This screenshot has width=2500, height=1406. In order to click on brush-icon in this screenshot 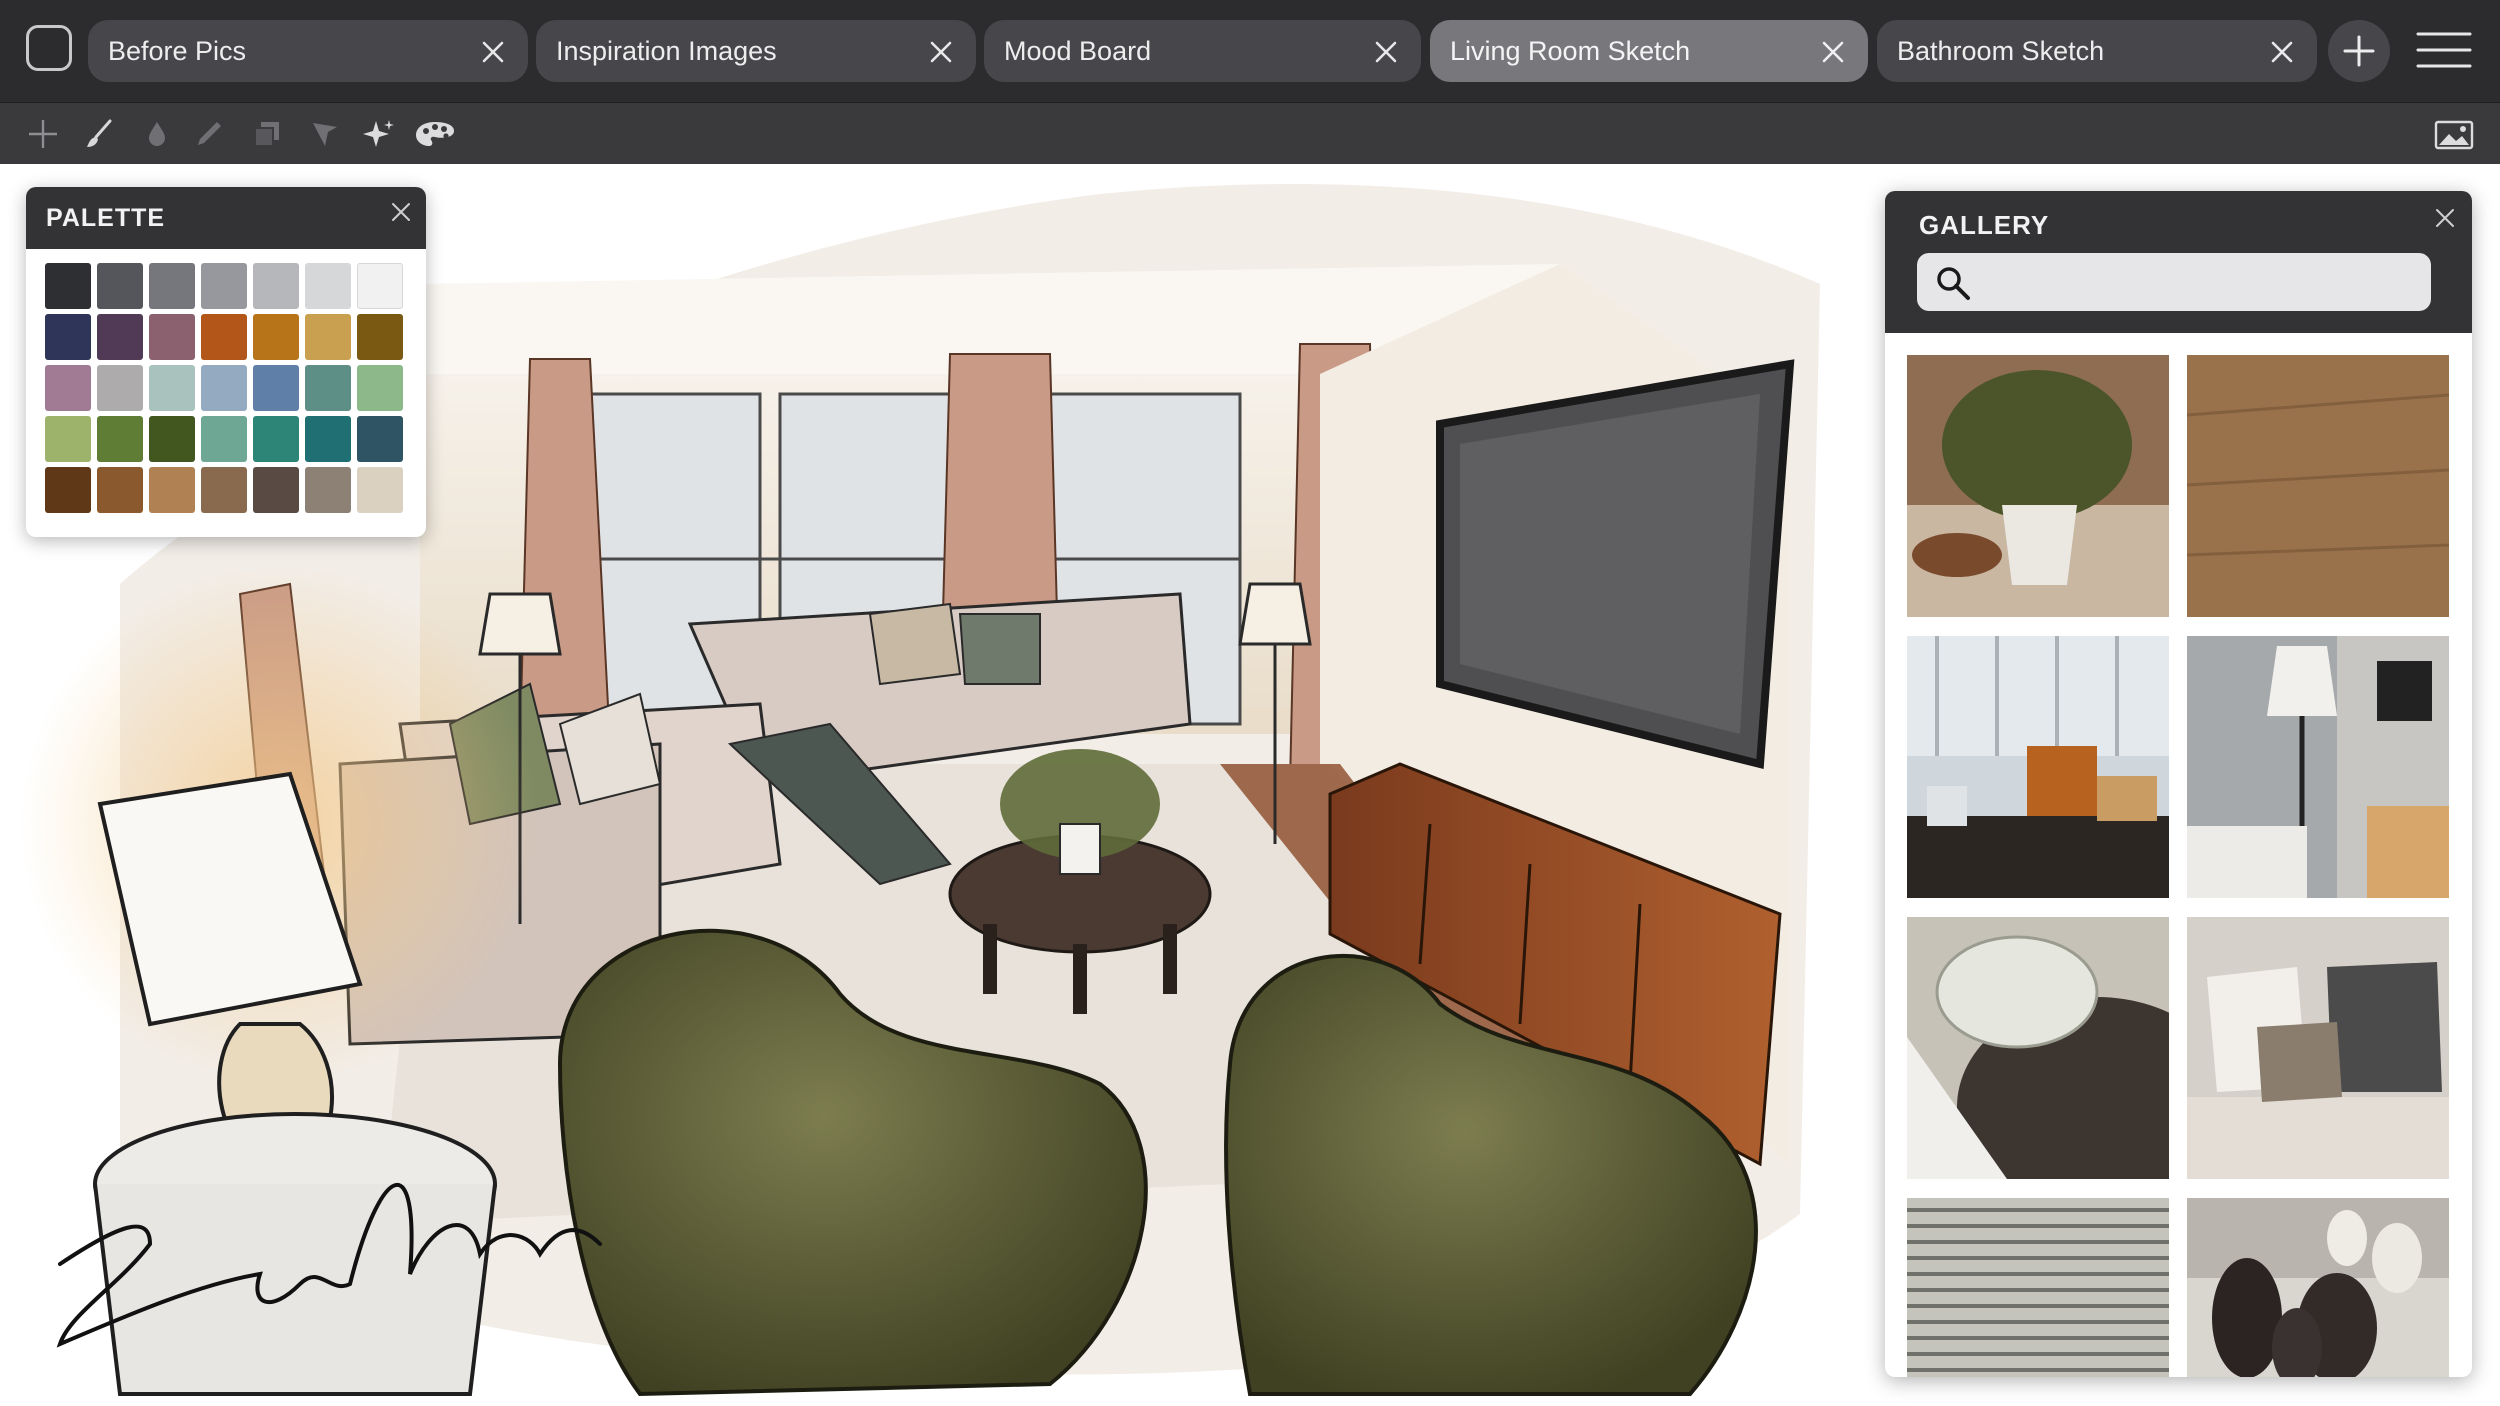, I will do `click(99, 134)`.